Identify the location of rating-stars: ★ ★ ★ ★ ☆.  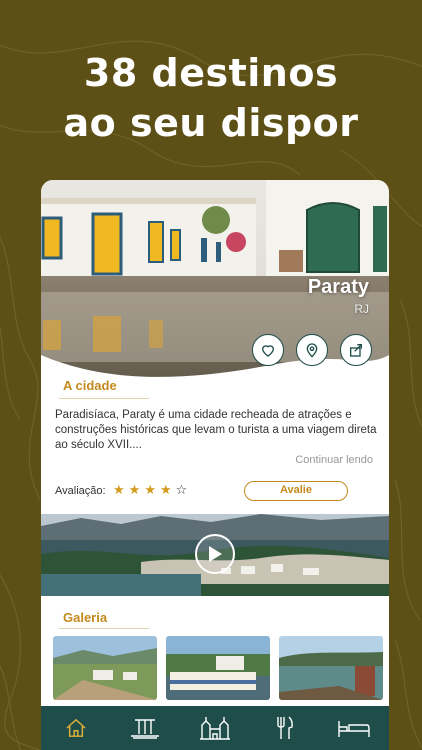
(150, 490).